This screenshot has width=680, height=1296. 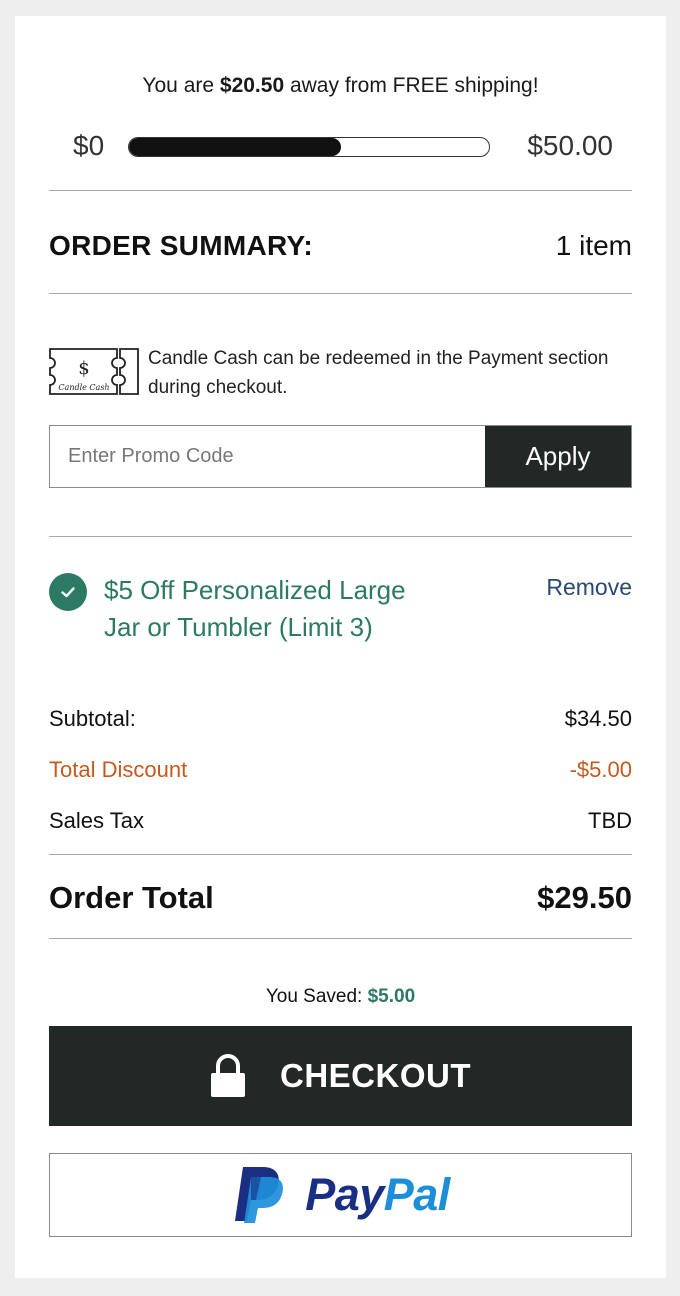 I want to click on subtotal-label: Subtotal:, so click(x=92, y=718).